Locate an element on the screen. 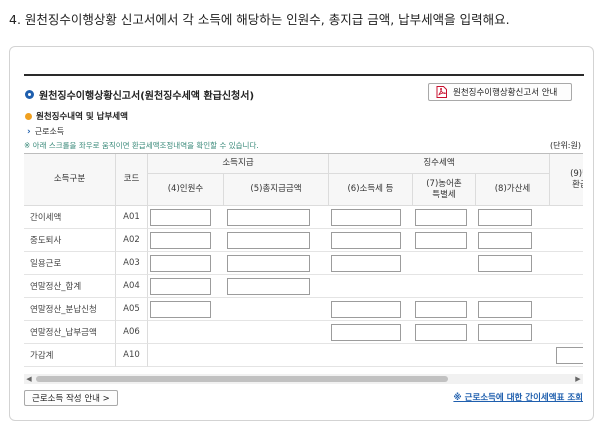 This screenshot has width=609, height=439. section-title-text: 원천징수내역 및 납부세액 is located at coordinates (82, 117).